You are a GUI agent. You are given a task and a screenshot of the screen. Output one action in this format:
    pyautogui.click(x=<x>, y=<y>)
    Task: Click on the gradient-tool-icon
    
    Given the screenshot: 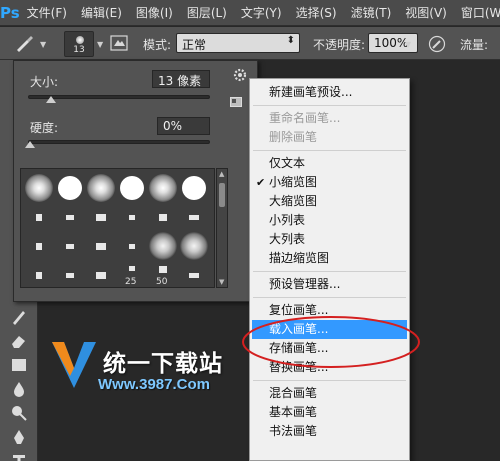 What is the action you would take?
    pyautogui.click(x=19, y=365)
    